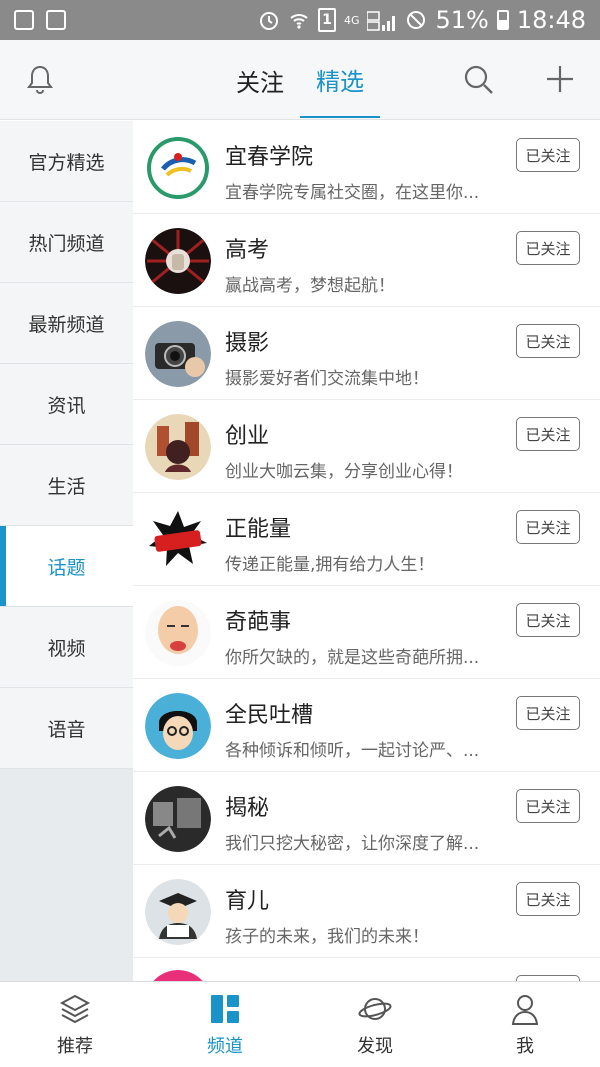 The image size is (600, 1067). Describe the element at coordinates (247, 901) in the screenshot. I see `channel-title: 育儿` at that location.